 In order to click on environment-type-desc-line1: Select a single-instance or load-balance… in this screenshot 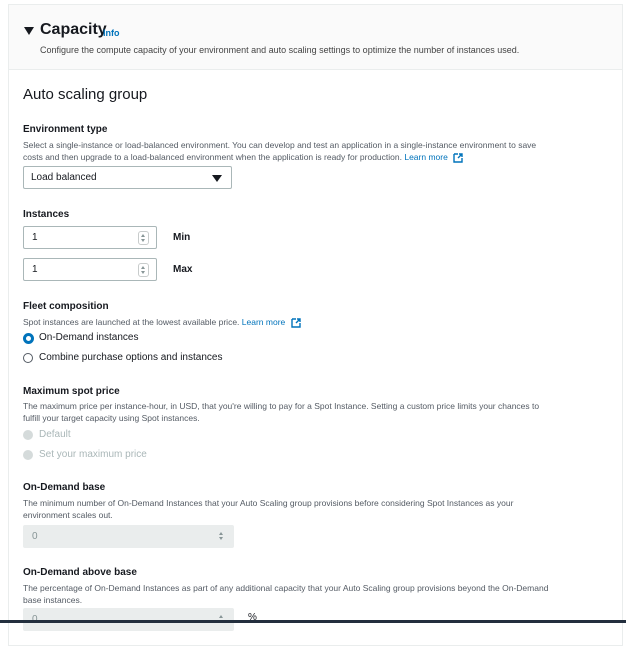, I will do `click(280, 145)`.